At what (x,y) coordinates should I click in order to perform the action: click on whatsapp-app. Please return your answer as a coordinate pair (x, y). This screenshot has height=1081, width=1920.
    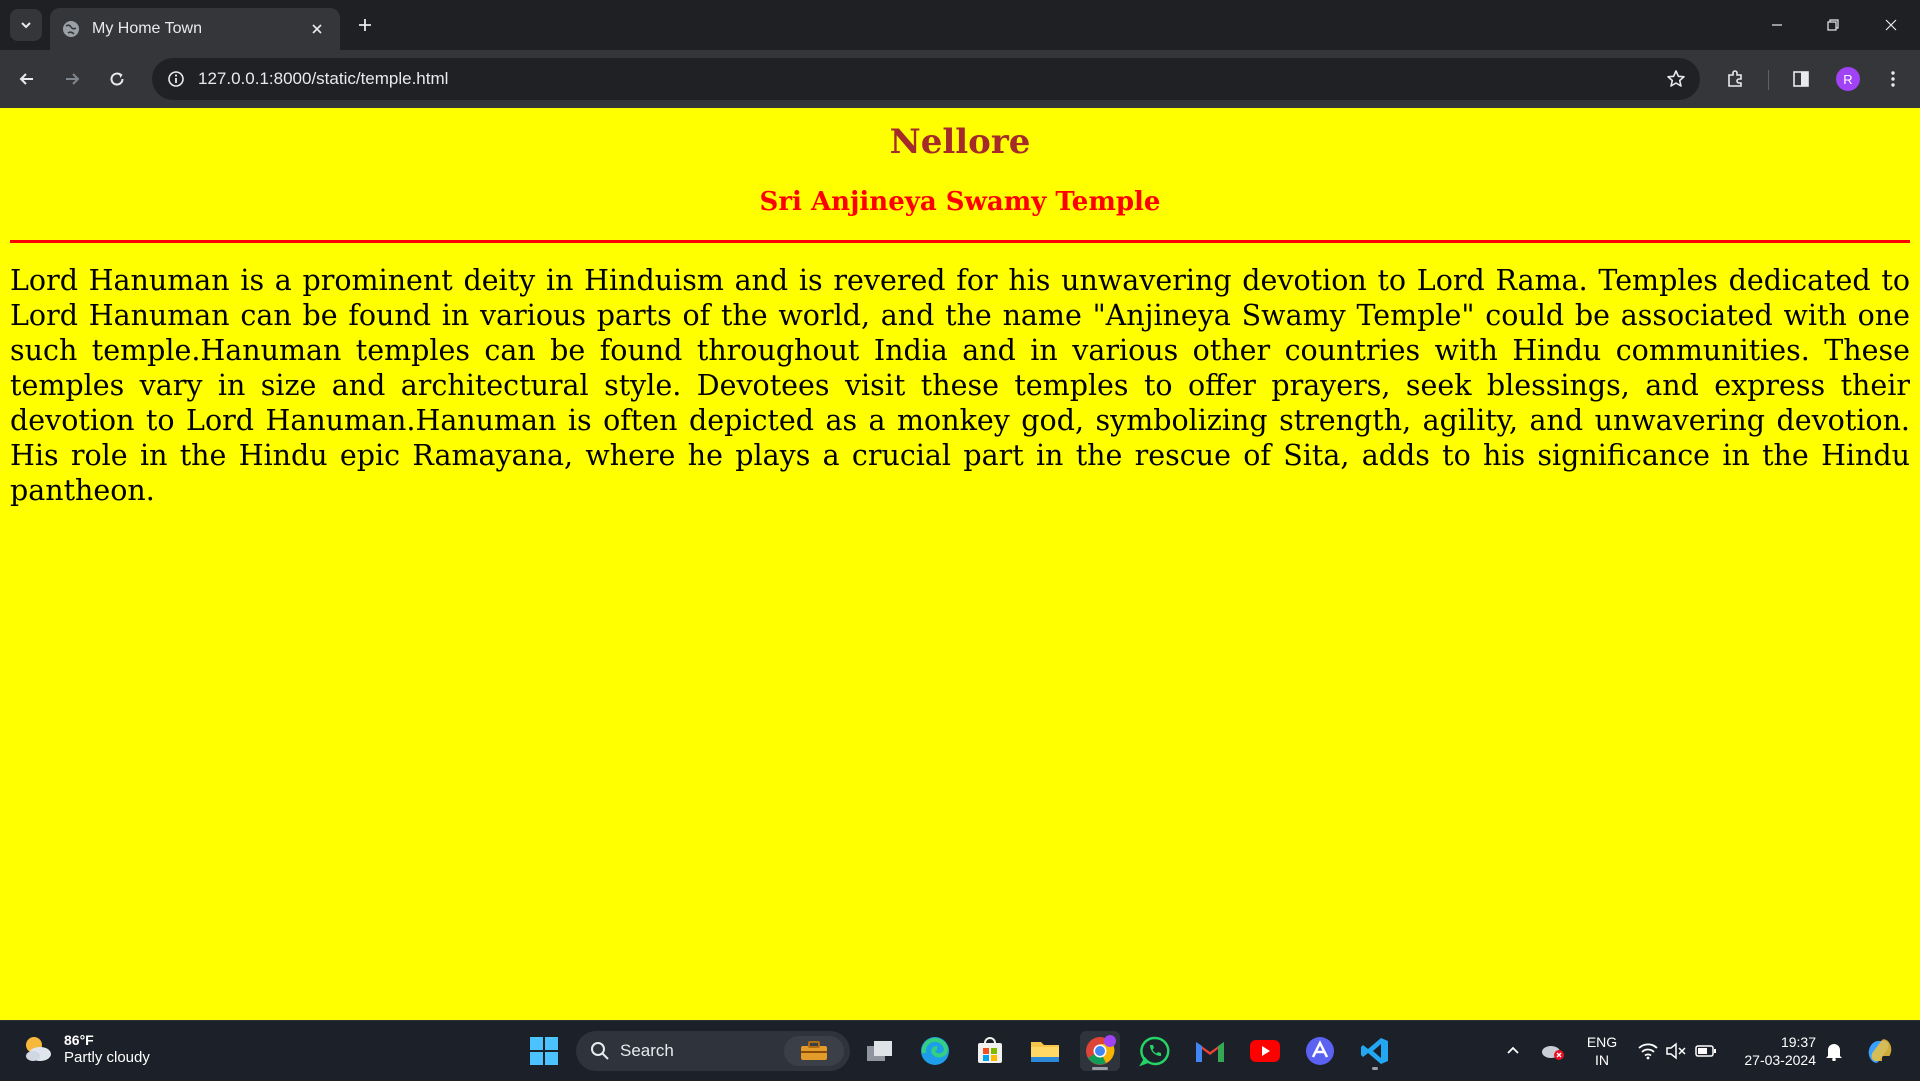
    Looking at the image, I should click on (1155, 1051).